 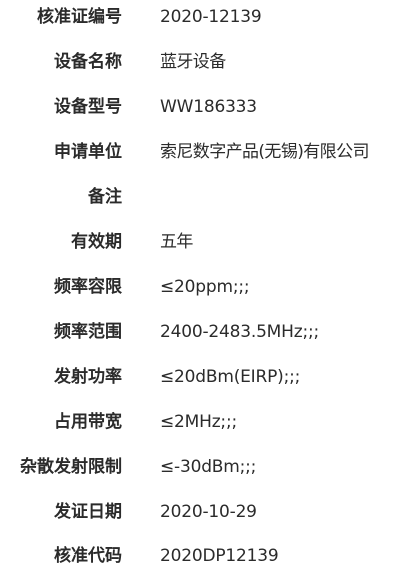 I want to click on field-value-occupied-bandwidth: ≤2MHz;;;, so click(x=199, y=422).